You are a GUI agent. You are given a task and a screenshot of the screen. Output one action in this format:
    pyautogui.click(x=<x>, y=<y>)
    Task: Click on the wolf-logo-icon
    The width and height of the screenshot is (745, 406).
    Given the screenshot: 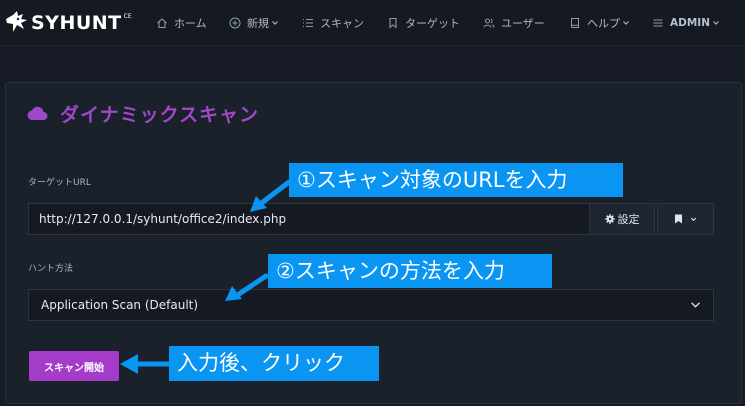 What is the action you would take?
    pyautogui.click(x=16, y=21)
    